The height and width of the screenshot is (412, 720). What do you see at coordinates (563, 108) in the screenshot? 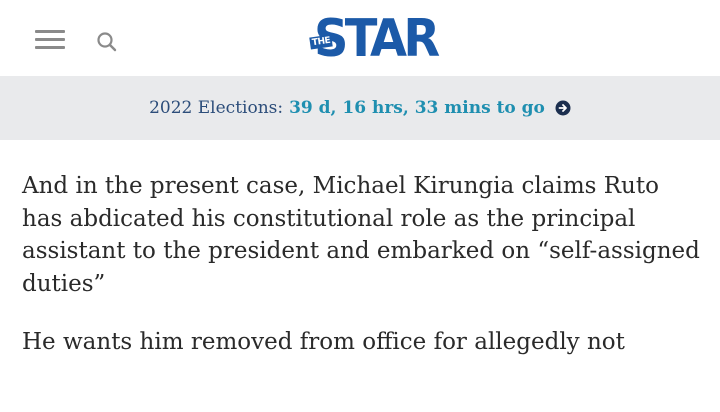
I see `circle-arrow-right-icon` at bounding box center [563, 108].